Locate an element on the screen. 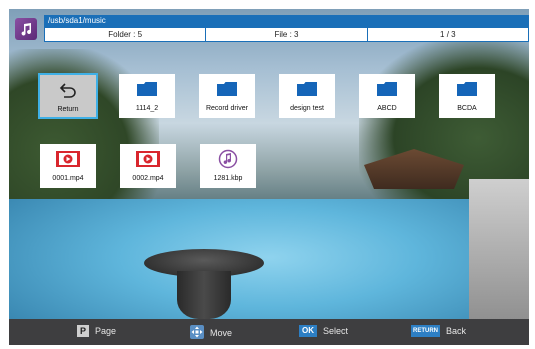 The width and height of the screenshot is (535, 349). dpad-icon is located at coordinates (197, 333).